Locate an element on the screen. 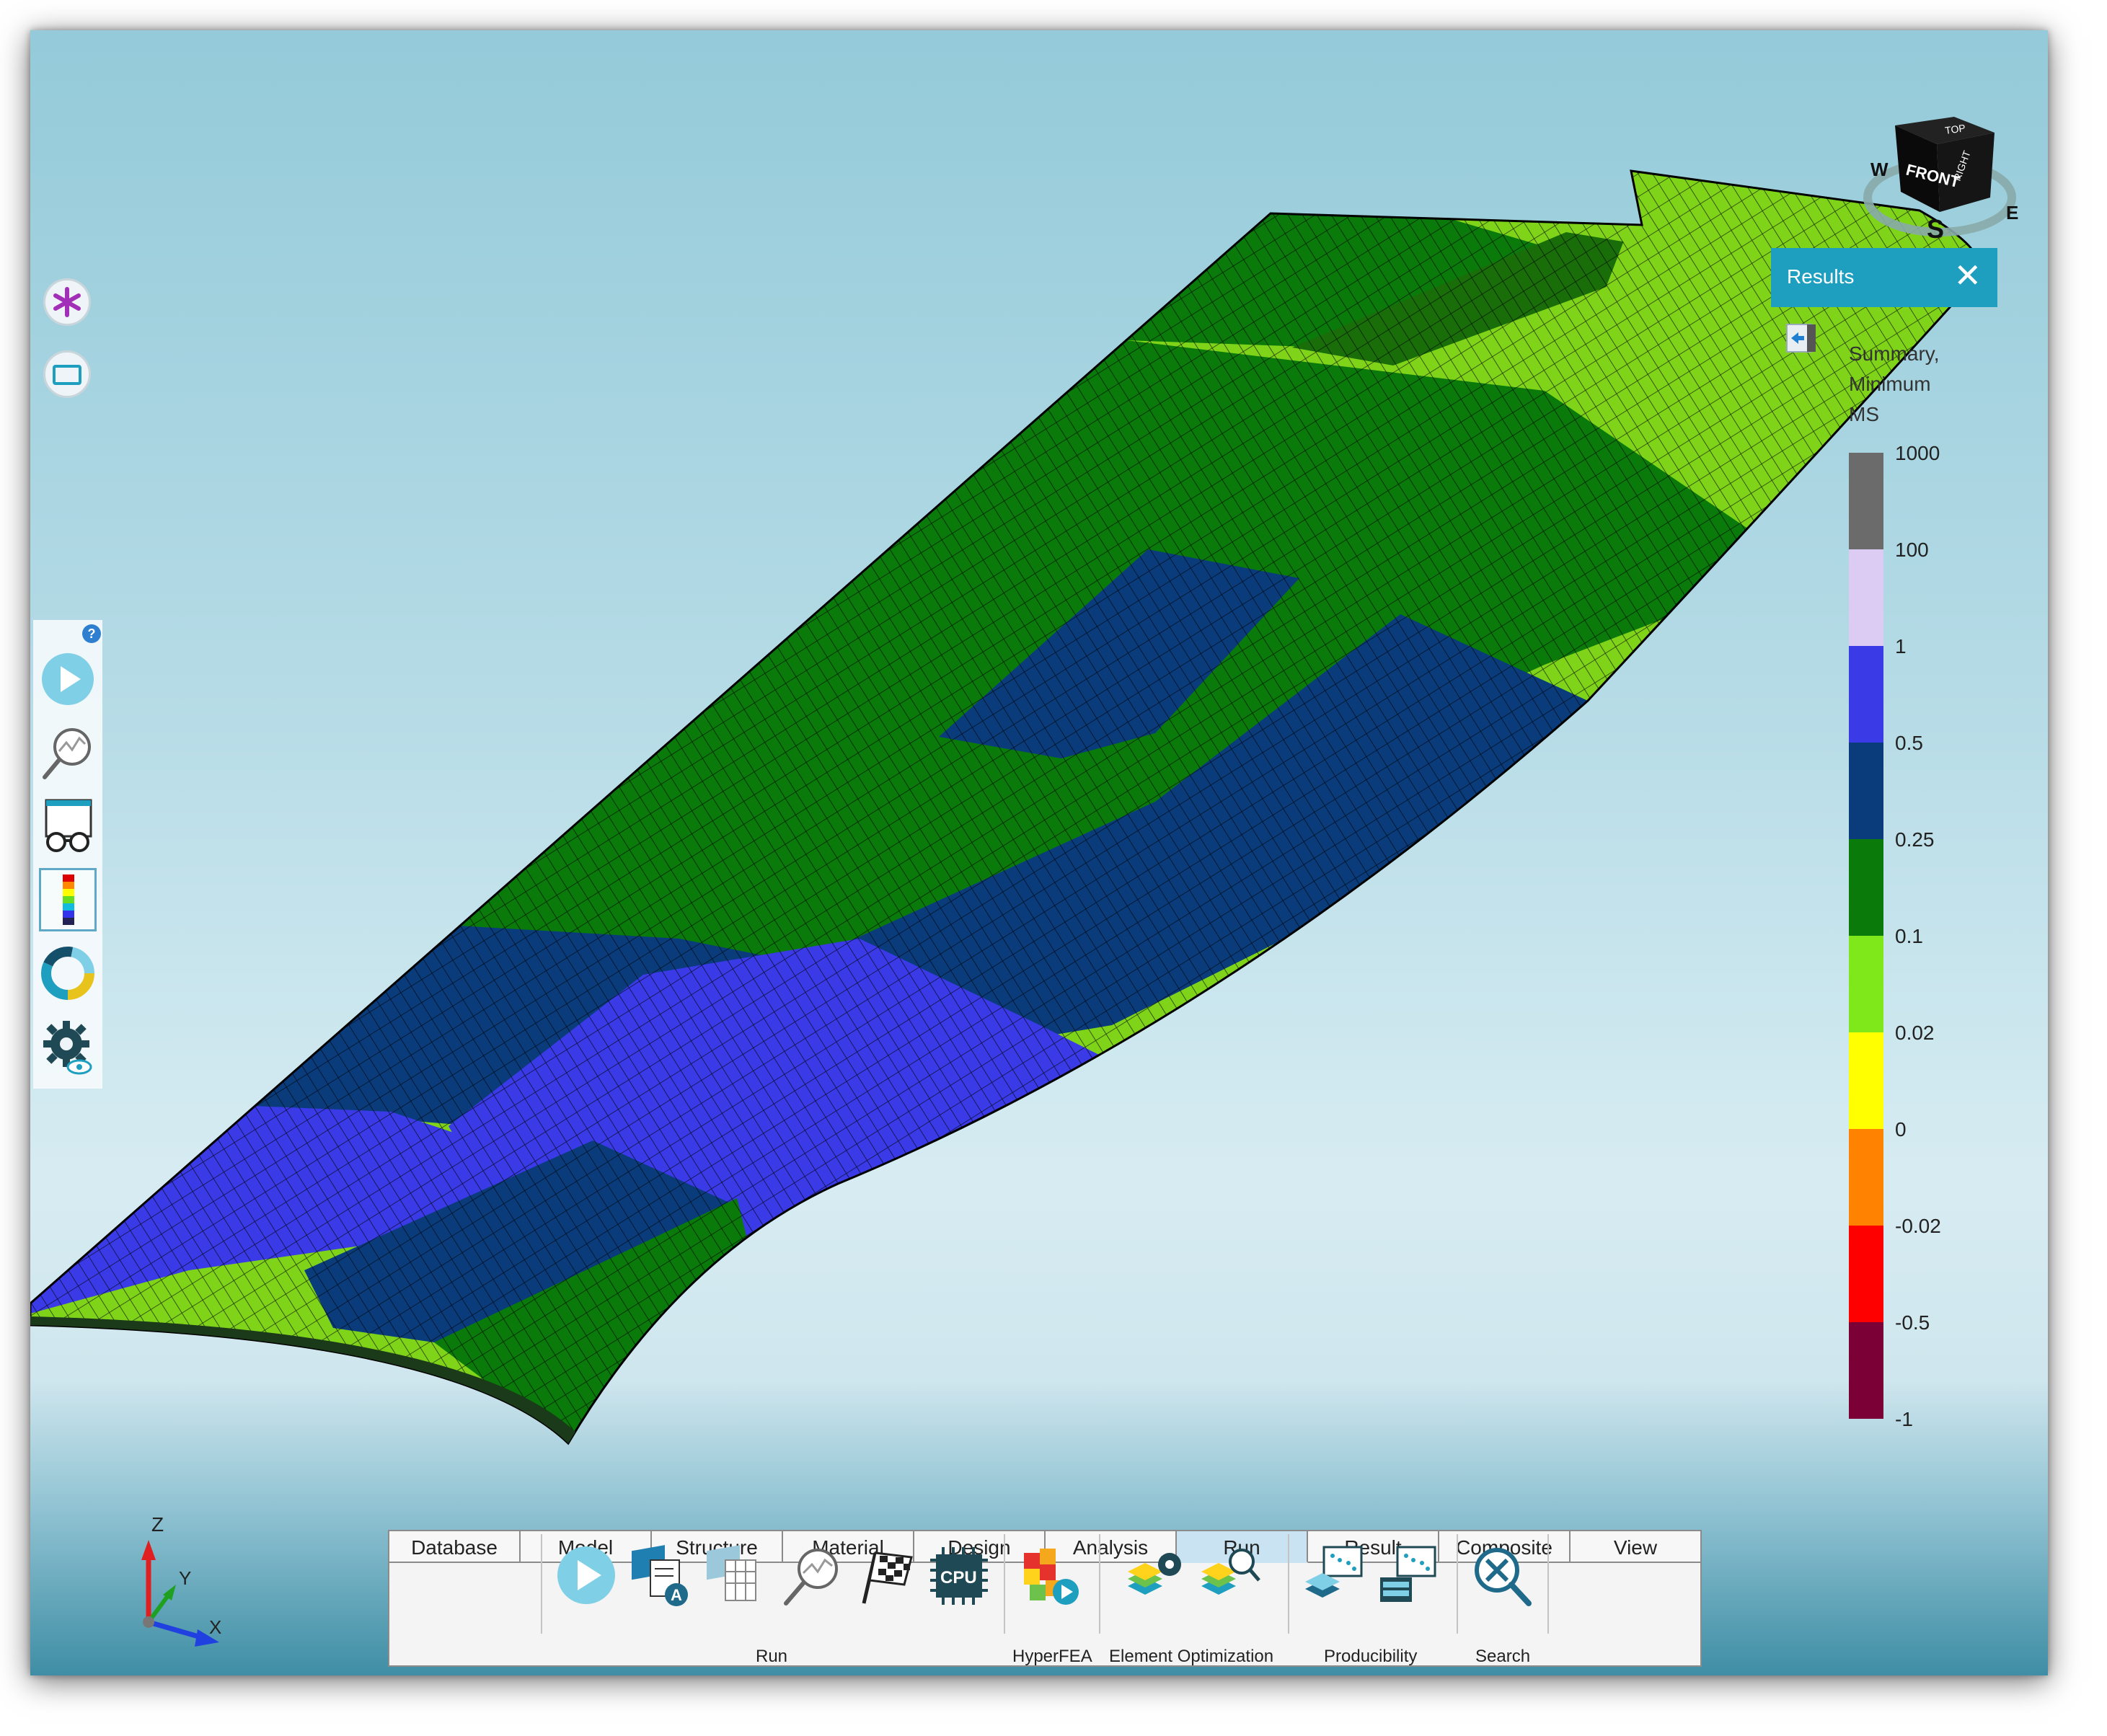  donut-chart-icon is located at coordinates (67, 973).